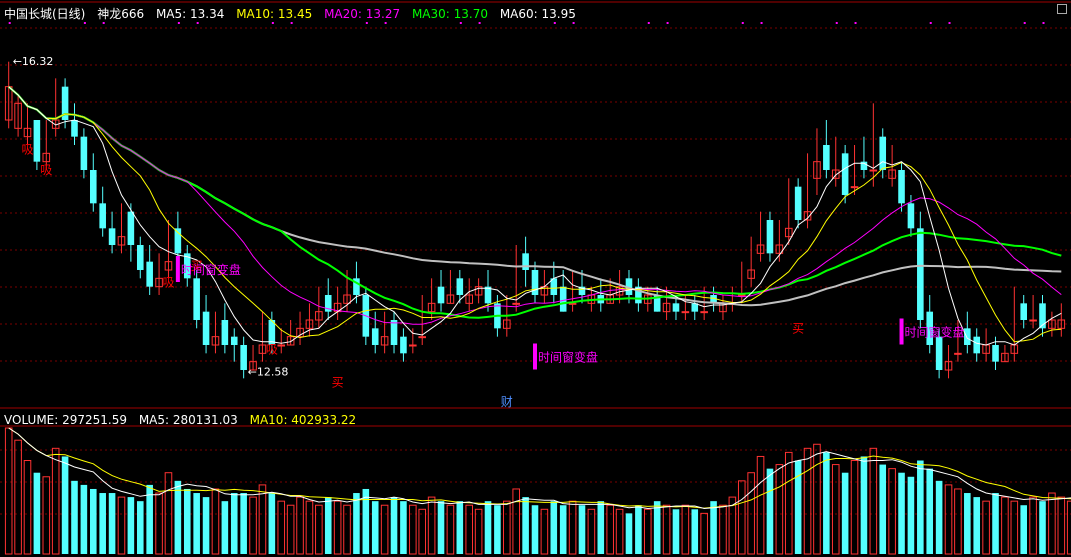  What do you see at coordinates (798, 329) in the screenshot?
I see `signal-label: 买` at bounding box center [798, 329].